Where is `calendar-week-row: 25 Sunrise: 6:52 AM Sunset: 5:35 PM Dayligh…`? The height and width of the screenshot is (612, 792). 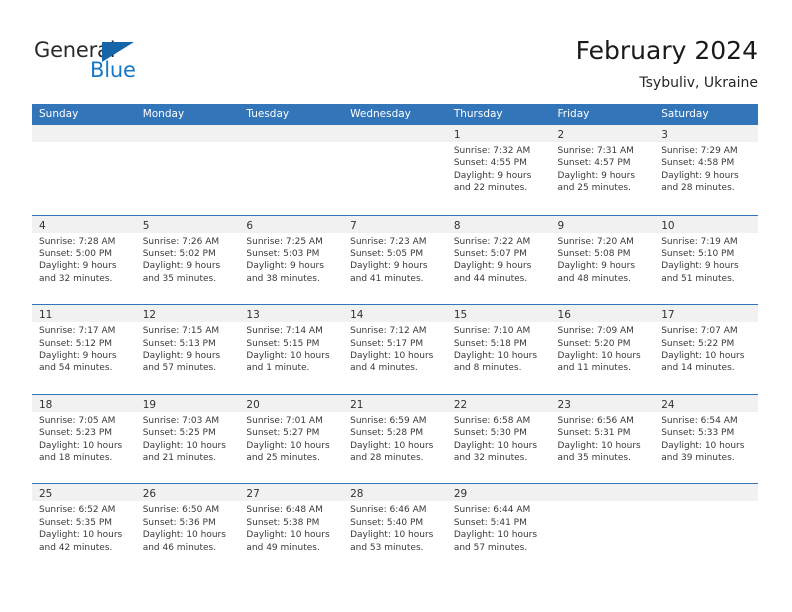 calendar-week-row: 25 Sunrise: 6:52 AM Sunset: 5:35 PM Dayligh… is located at coordinates (395, 528).